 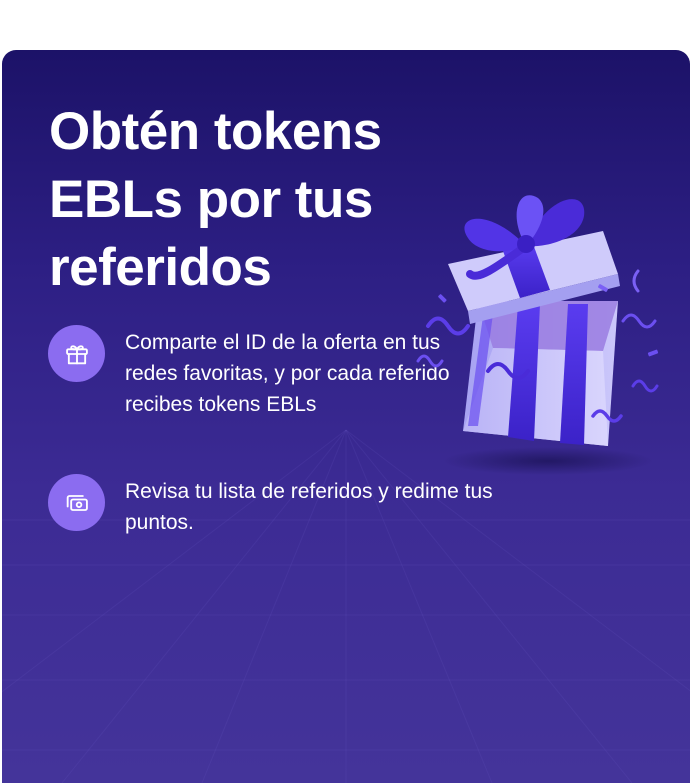 I want to click on money-cards-icon, so click(x=76, y=502).